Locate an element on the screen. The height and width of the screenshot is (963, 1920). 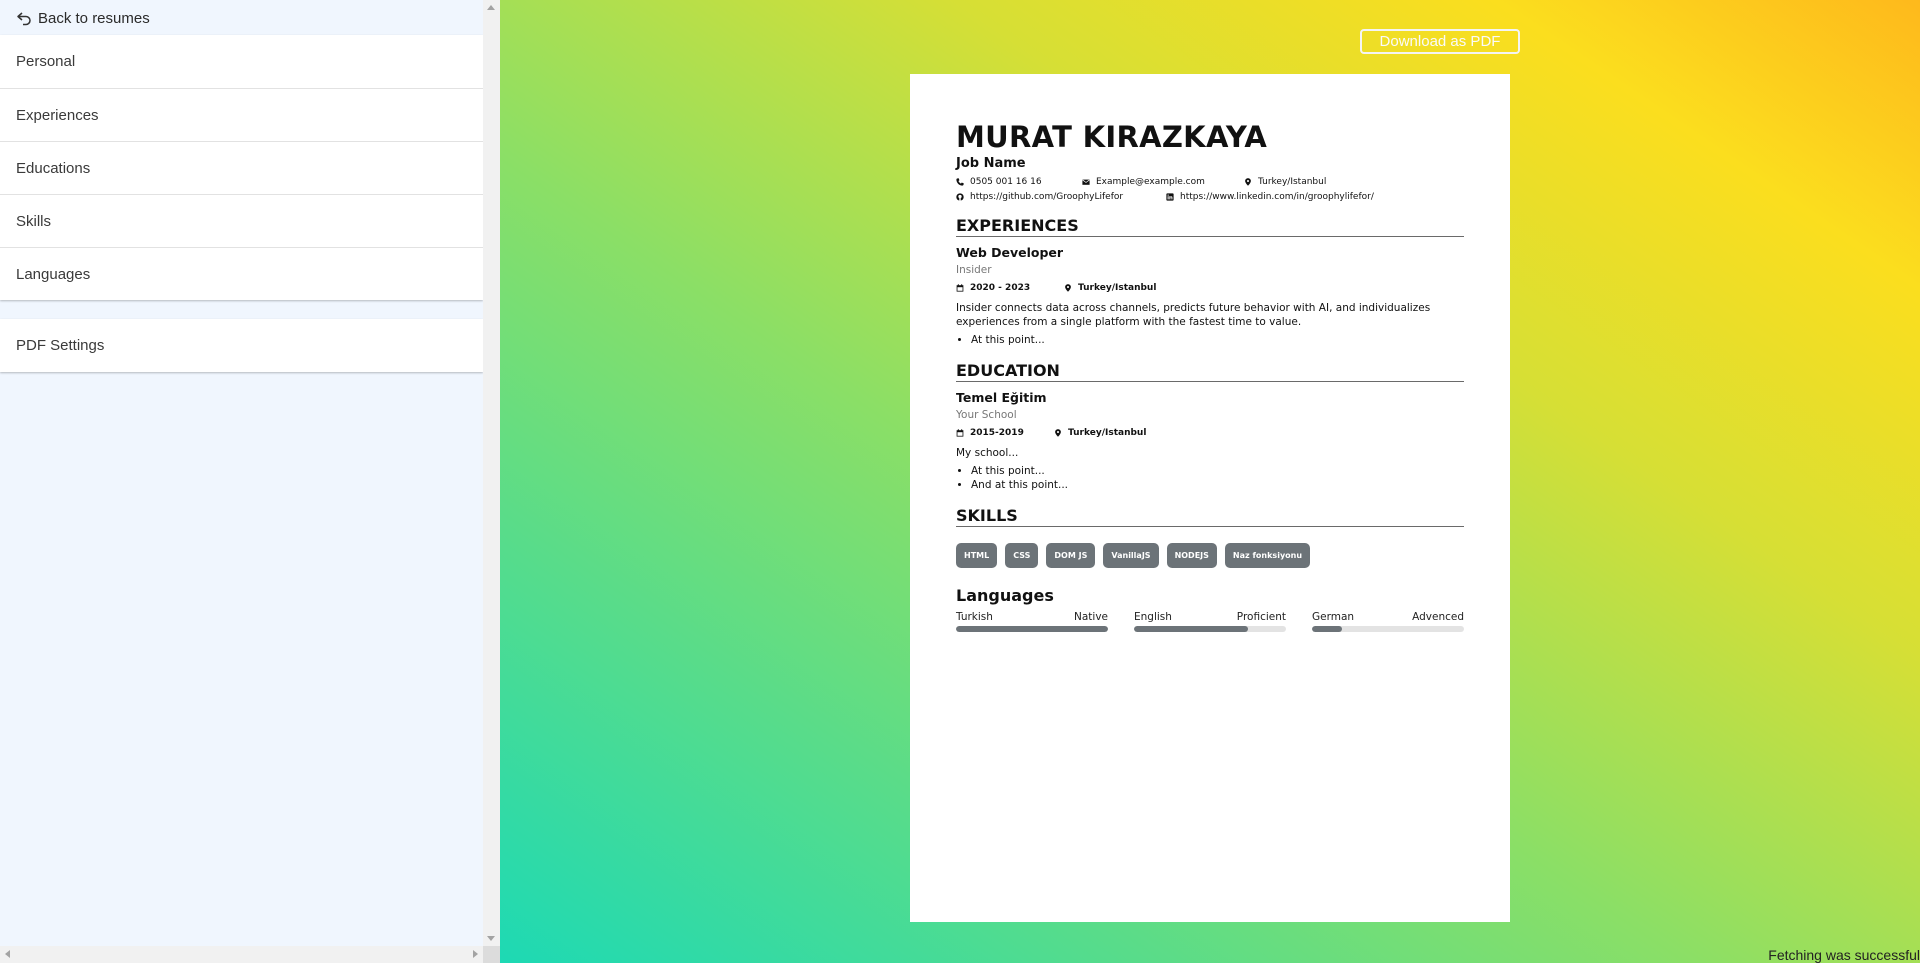
contact-github: https://github.com/GroophyLifefor is located at coordinates (1061, 197).